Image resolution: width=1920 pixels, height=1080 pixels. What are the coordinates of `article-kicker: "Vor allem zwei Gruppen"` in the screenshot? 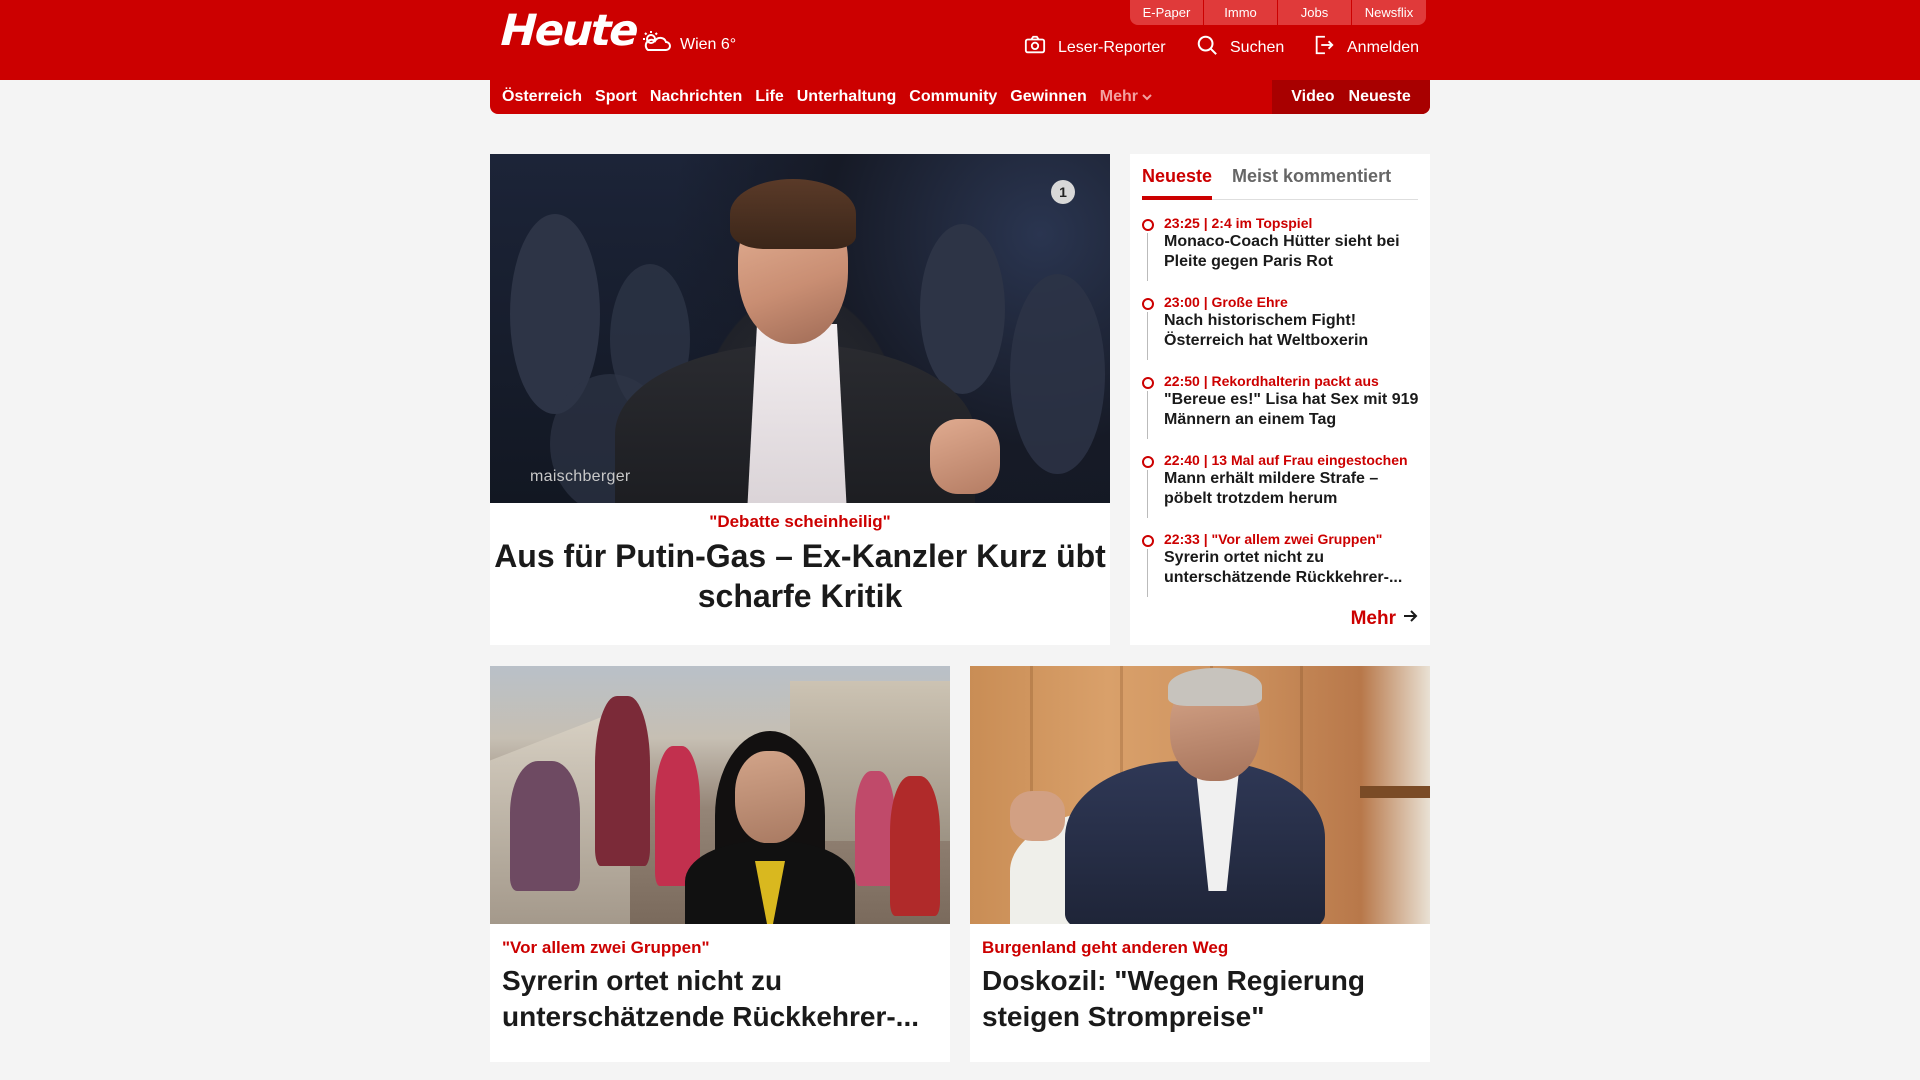 It's located at (606, 947).